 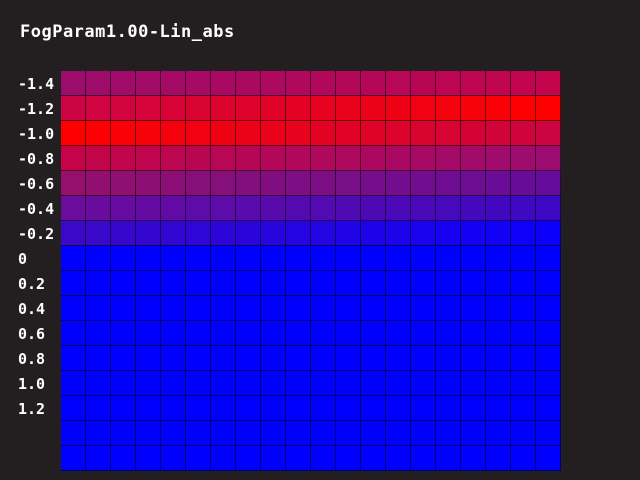 What do you see at coordinates (32, 334) in the screenshot?
I see `row-label: 0.6` at bounding box center [32, 334].